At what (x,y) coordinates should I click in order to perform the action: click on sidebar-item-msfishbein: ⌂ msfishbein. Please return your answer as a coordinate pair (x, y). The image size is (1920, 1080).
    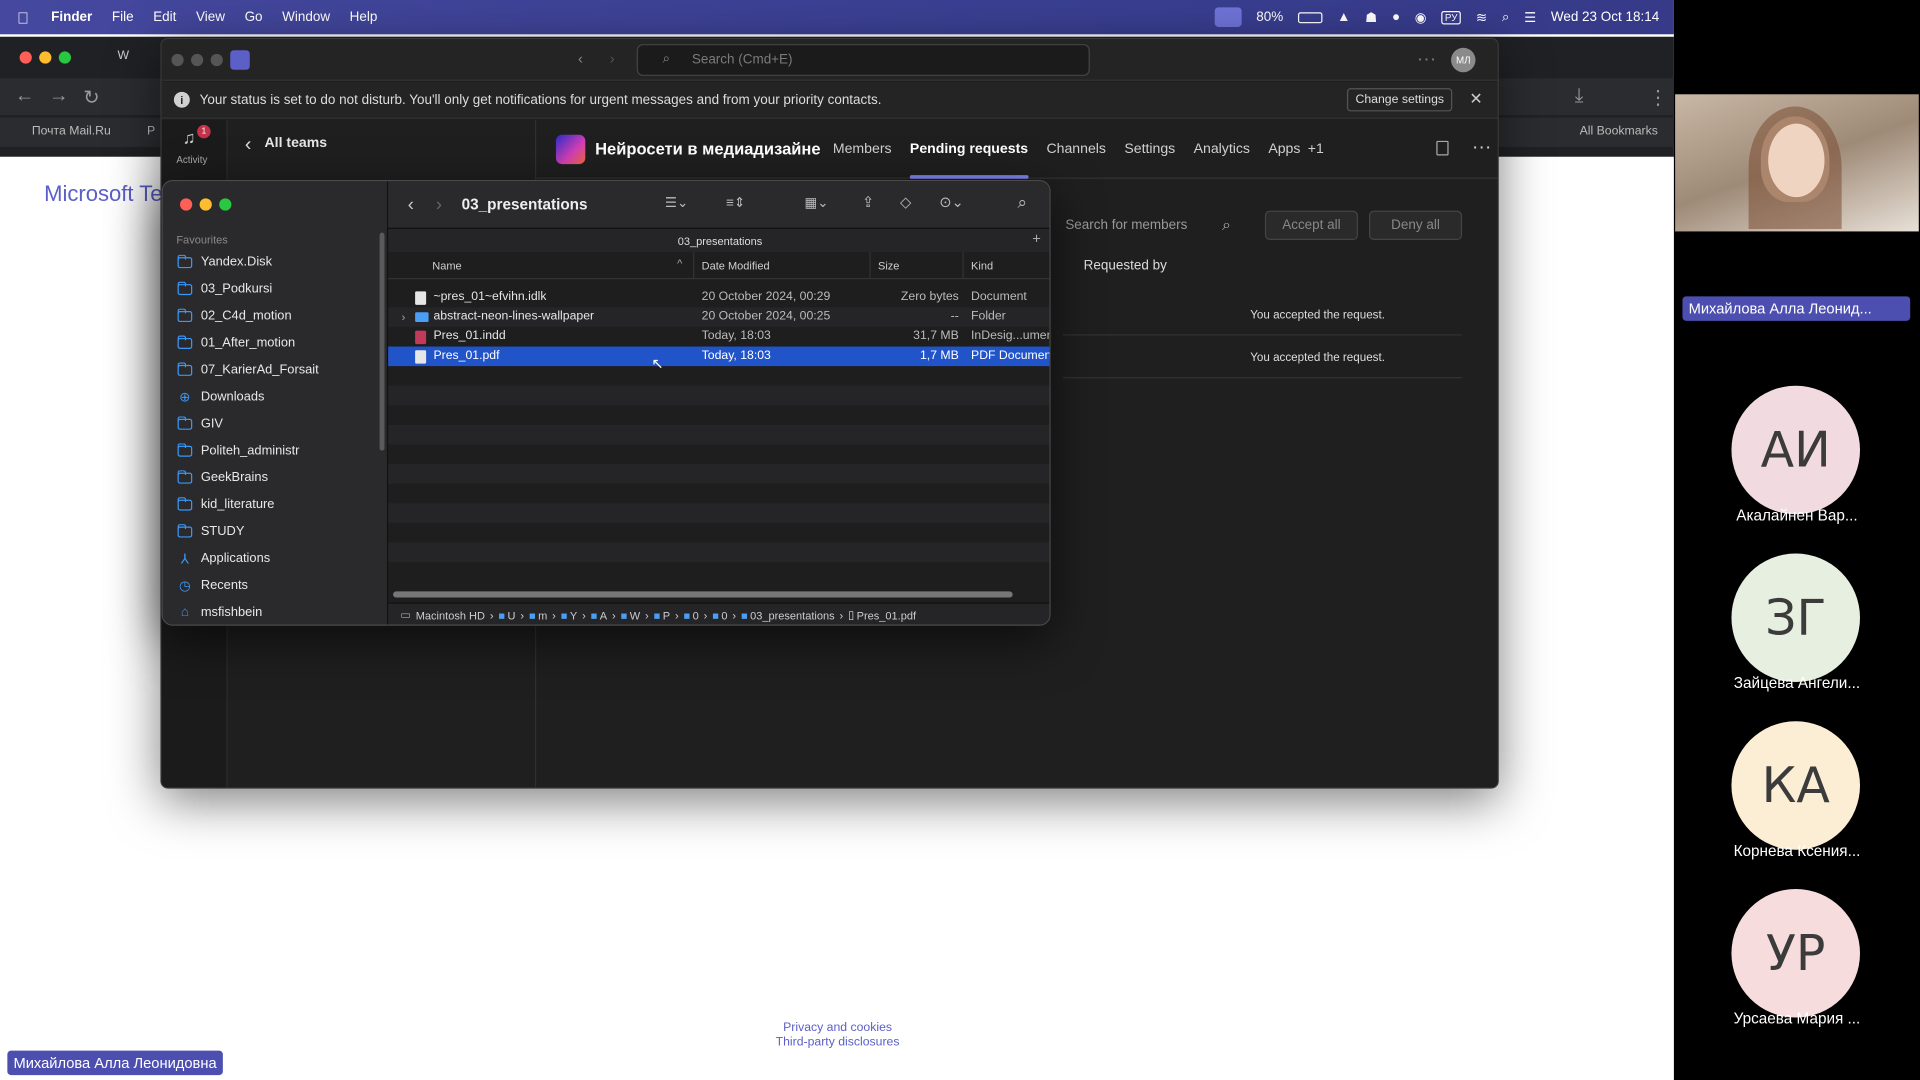
    Looking at the image, I should click on (219, 612).